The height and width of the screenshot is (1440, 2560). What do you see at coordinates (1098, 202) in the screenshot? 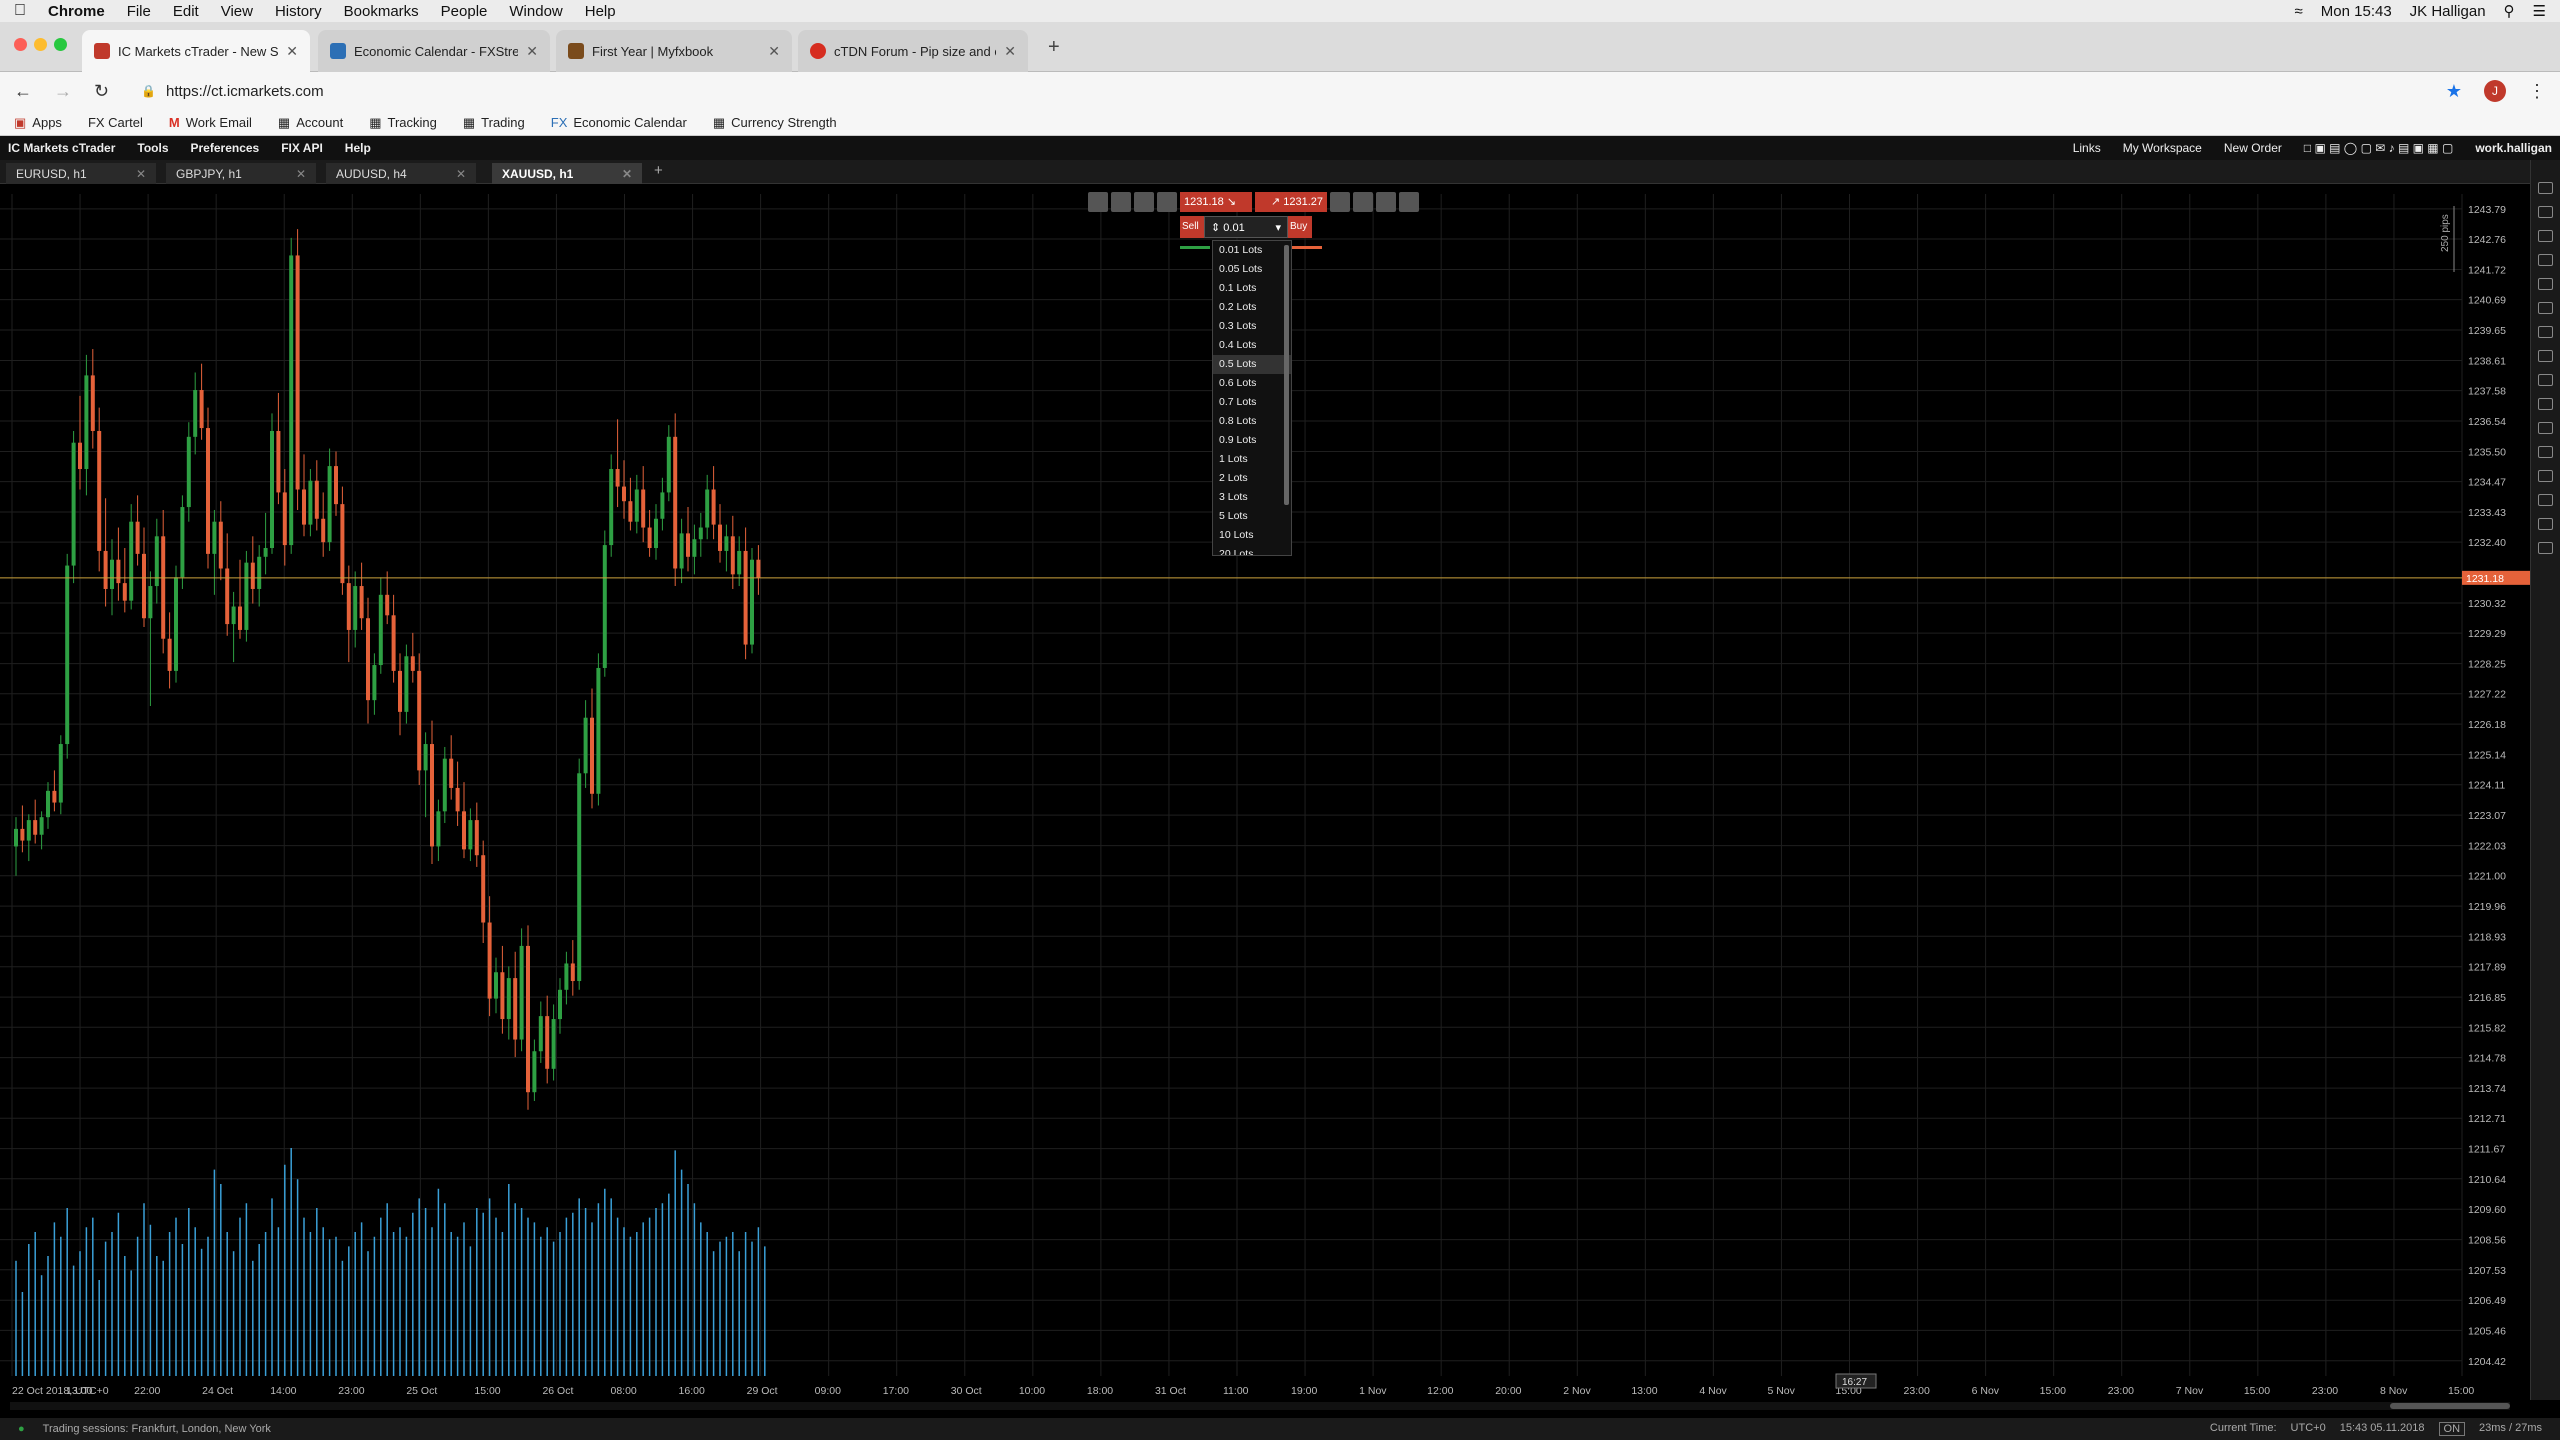
I see `zoom-in-icon` at bounding box center [1098, 202].